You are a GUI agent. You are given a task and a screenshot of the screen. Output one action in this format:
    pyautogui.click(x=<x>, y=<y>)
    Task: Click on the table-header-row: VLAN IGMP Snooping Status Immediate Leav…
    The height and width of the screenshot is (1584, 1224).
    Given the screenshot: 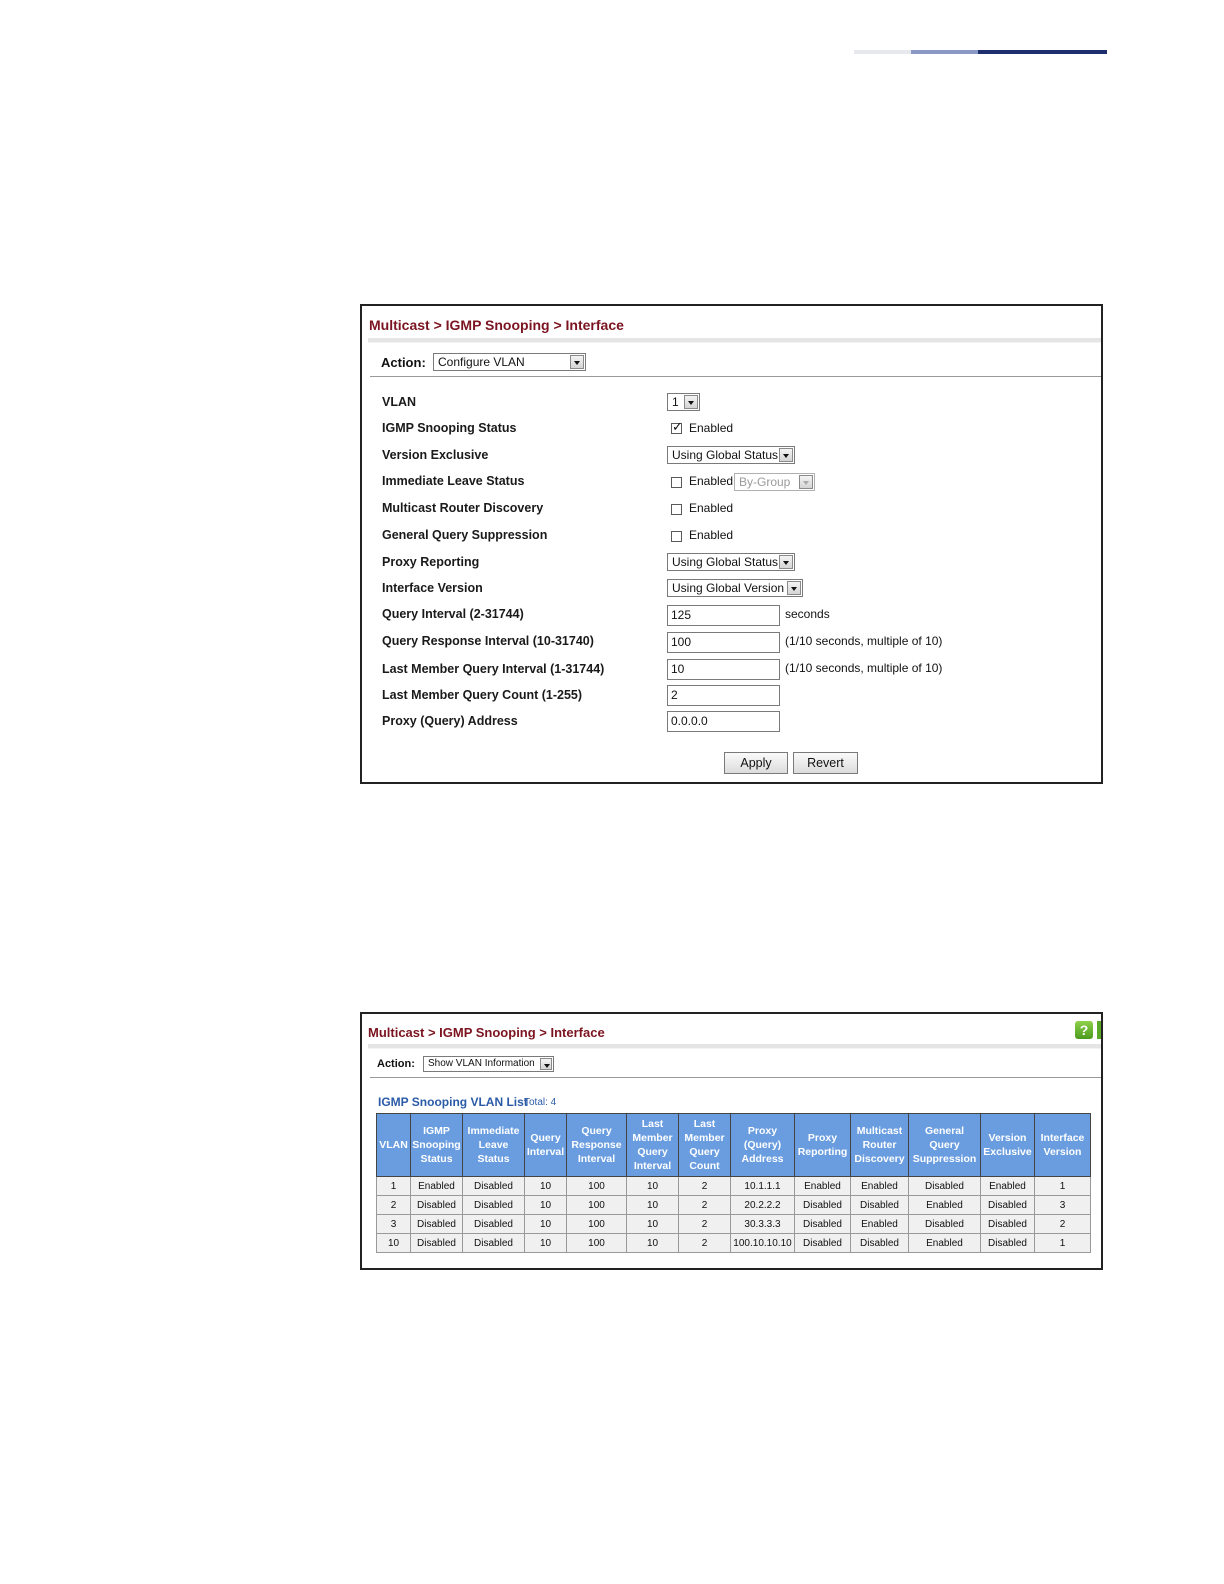 What is the action you would take?
    pyautogui.click(x=733, y=1145)
    